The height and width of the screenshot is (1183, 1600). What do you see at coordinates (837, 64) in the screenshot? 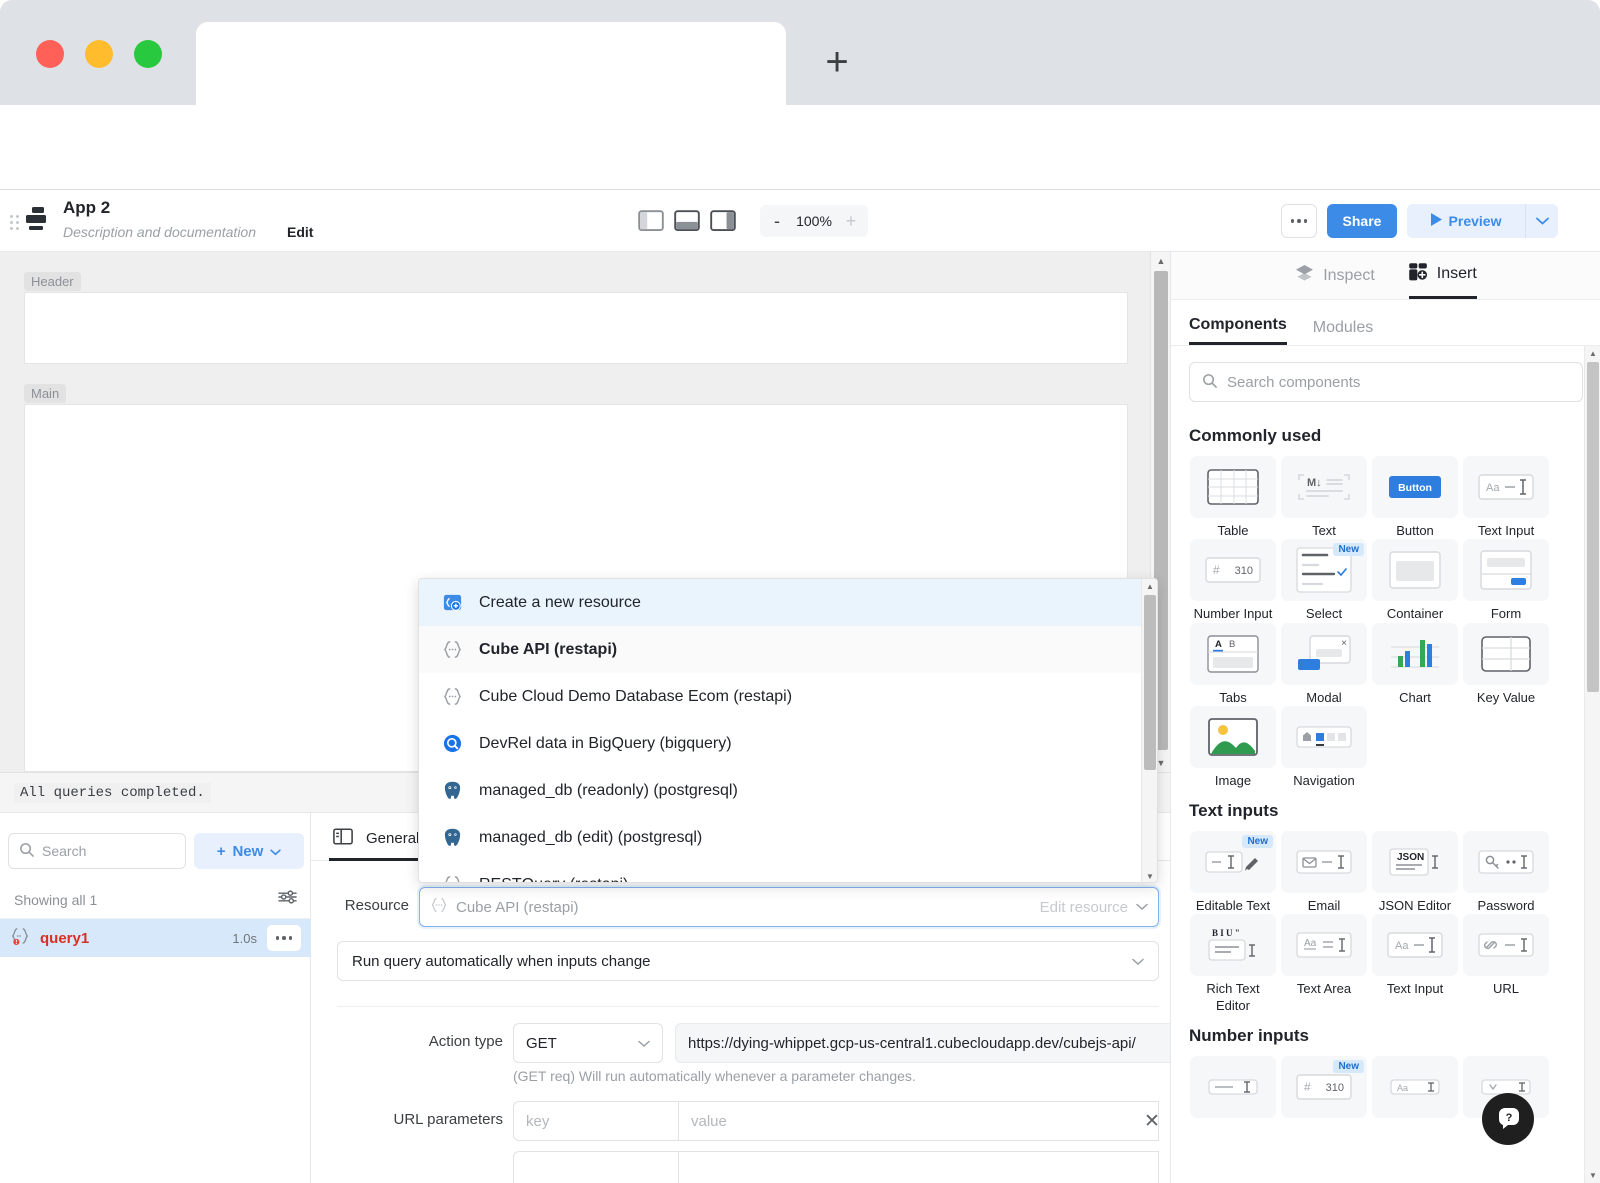
I see `new-tab-button: +` at bounding box center [837, 64].